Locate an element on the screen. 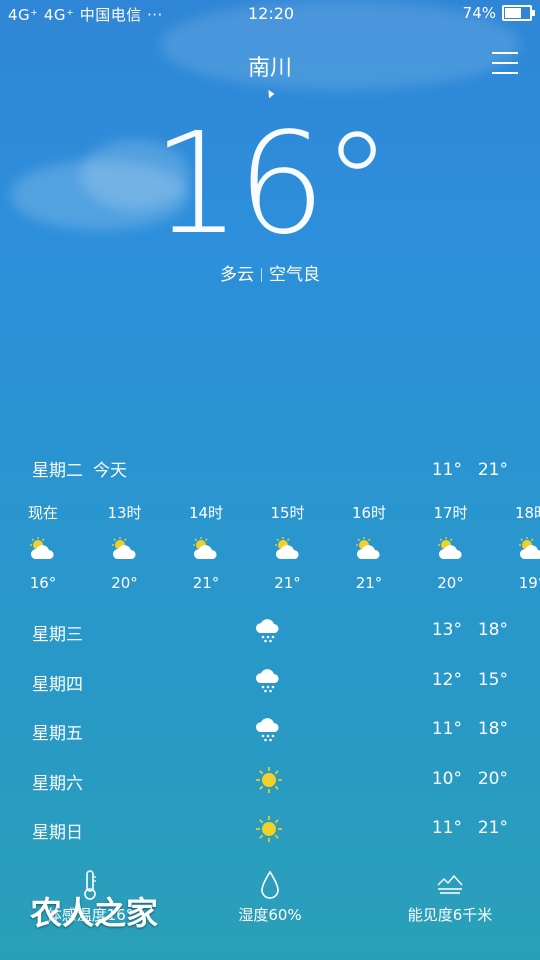 The height and width of the screenshot is (960, 540). today-label: 星期二 今天 is located at coordinates (79, 468).